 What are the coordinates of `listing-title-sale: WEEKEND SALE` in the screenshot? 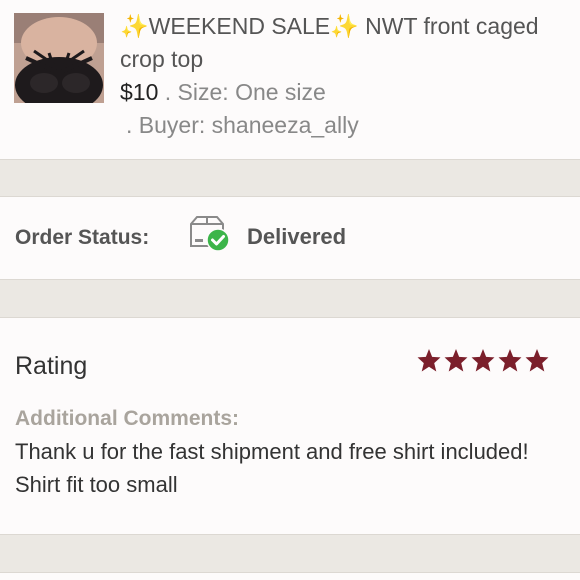 It's located at (239, 26).